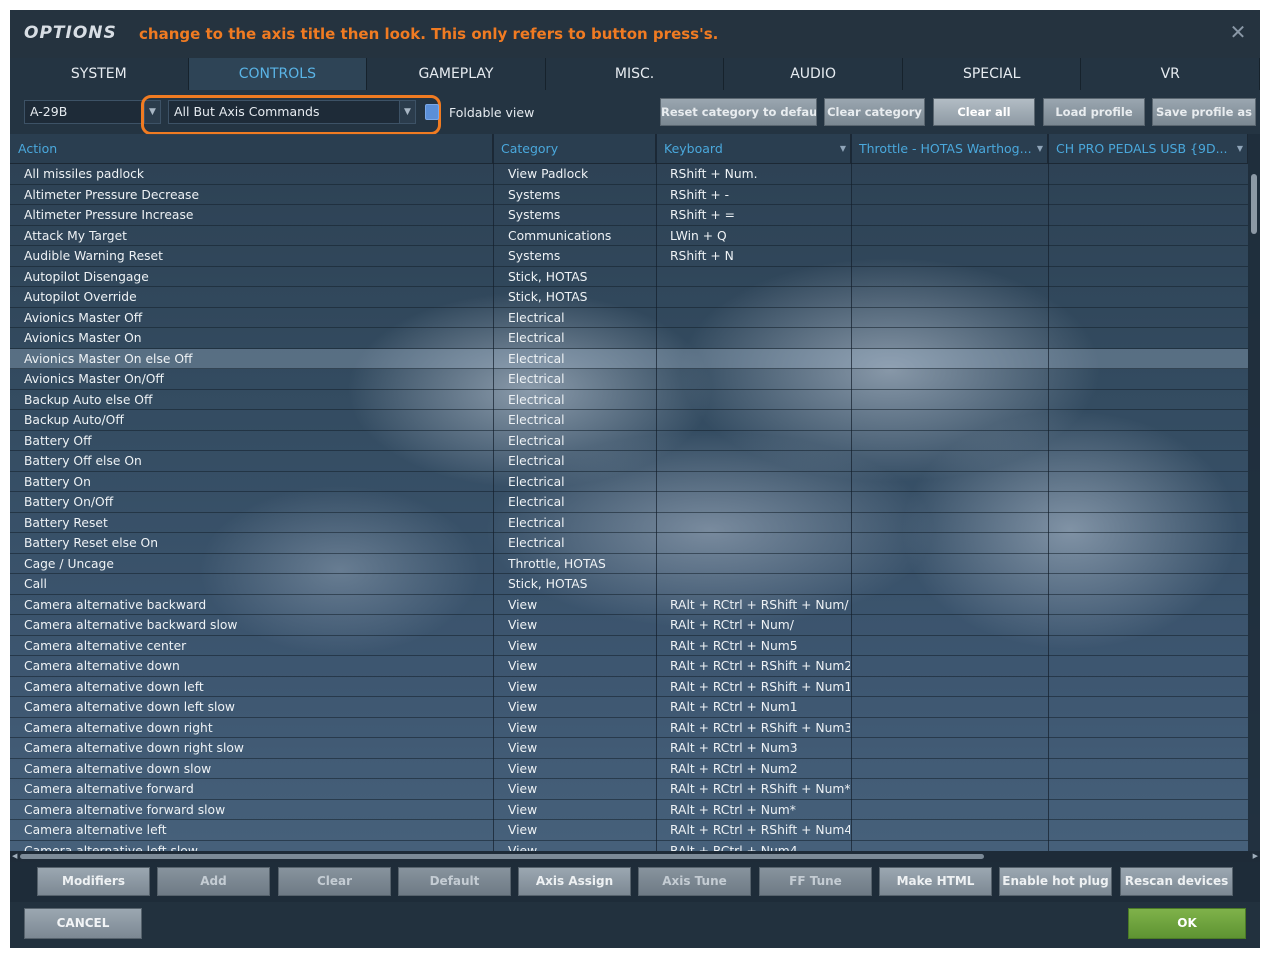 The width and height of the screenshot is (1271, 955). What do you see at coordinates (456, 74) in the screenshot?
I see `tab-gameplay: GAMEPLAY` at bounding box center [456, 74].